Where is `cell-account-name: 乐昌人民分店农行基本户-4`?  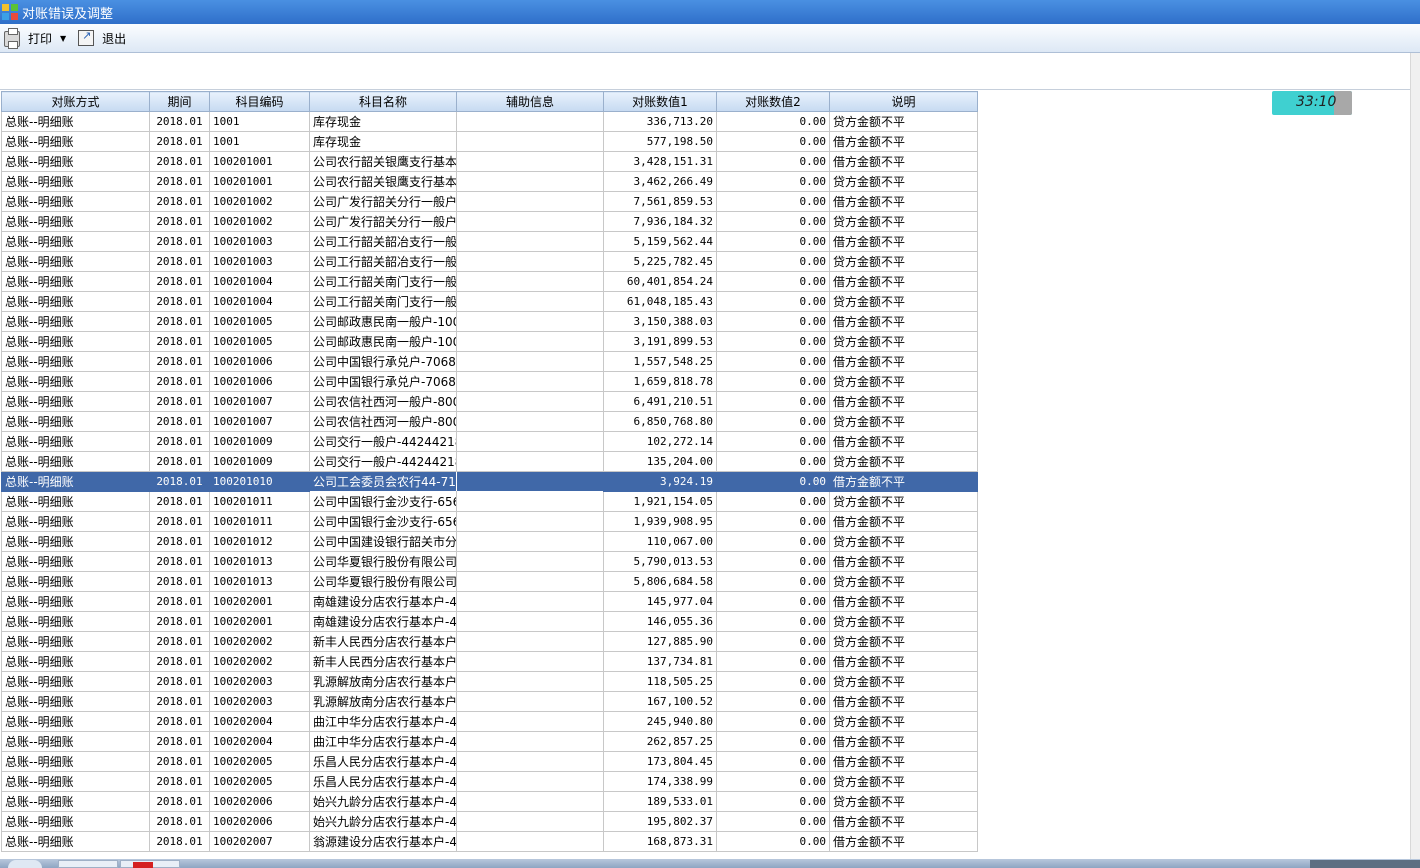
cell-account-name: 乐昌人民分店农行基本户-4 is located at coordinates (383, 781).